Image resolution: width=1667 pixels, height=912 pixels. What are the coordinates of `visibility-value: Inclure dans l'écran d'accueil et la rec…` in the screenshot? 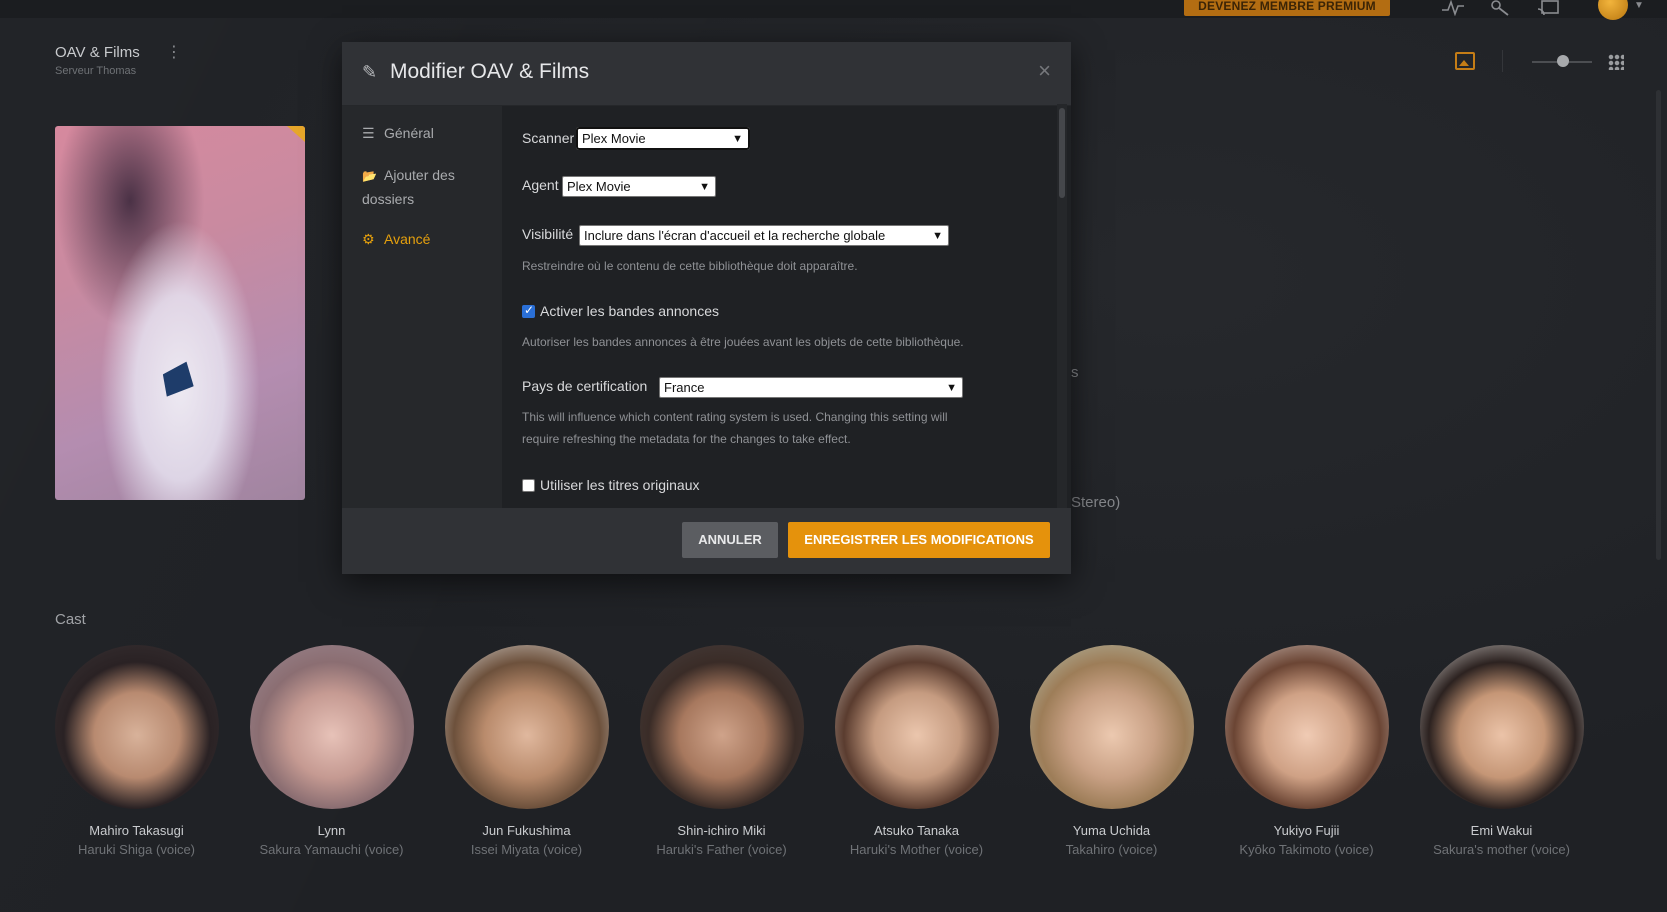 It's located at (735, 235).